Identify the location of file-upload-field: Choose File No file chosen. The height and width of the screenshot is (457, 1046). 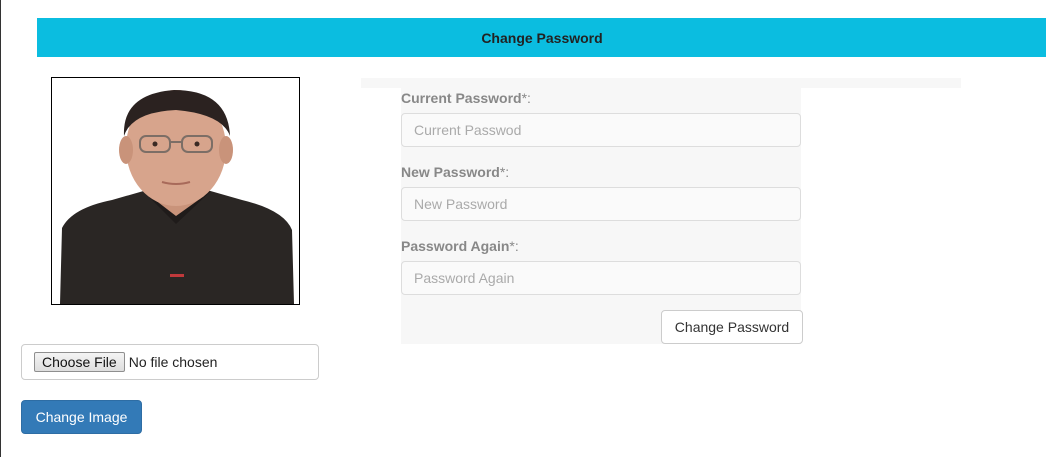
(170, 362).